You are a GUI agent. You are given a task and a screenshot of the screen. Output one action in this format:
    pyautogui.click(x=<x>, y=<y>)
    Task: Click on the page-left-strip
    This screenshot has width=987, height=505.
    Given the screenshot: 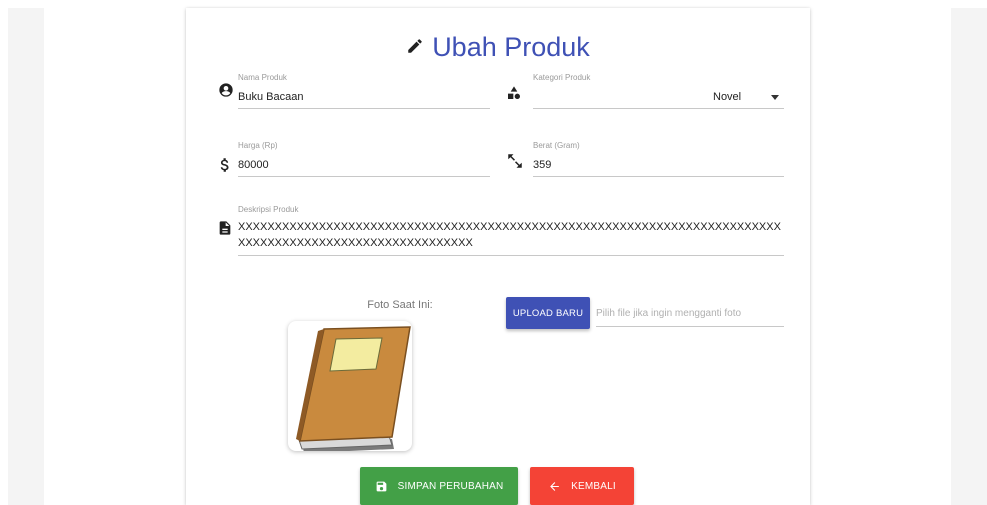 What is the action you would take?
    pyautogui.click(x=26, y=256)
    